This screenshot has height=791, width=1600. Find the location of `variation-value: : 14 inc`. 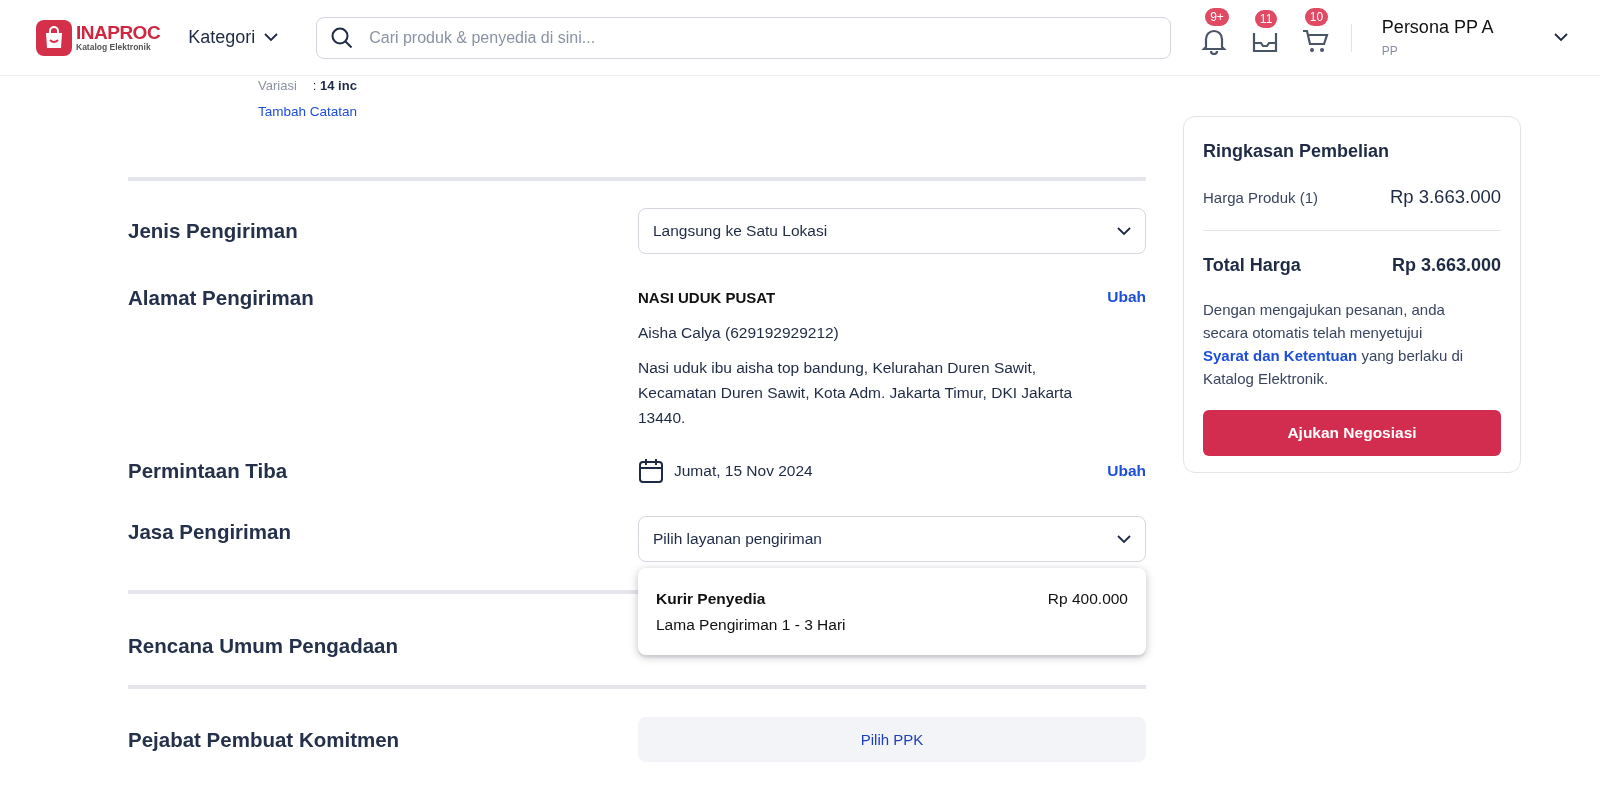

variation-value: : 14 inc is located at coordinates (334, 86).